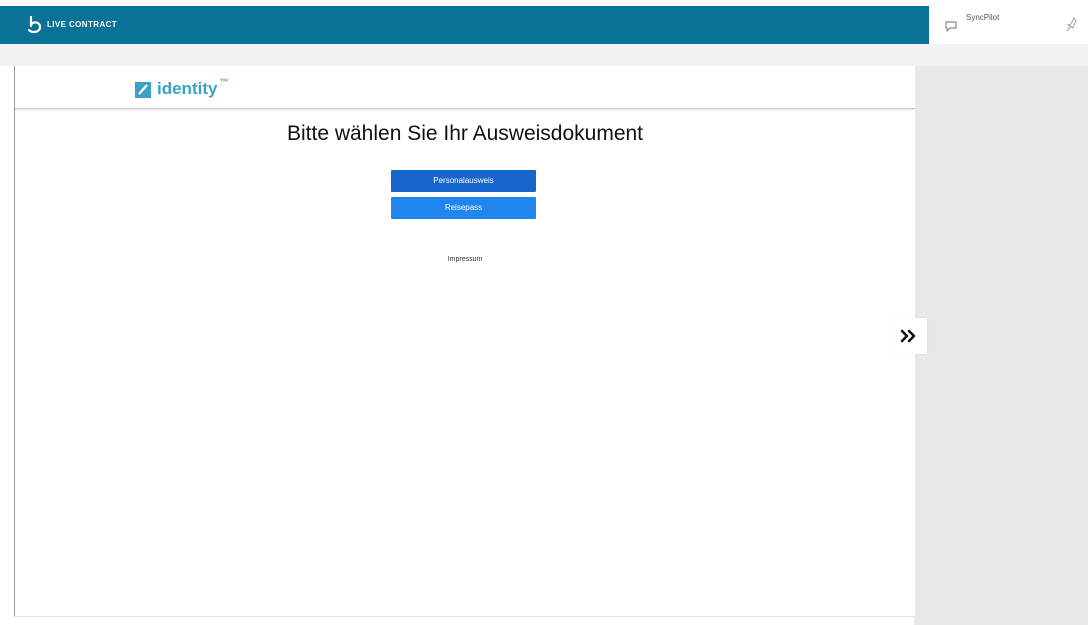 The width and height of the screenshot is (1088, 625). I want to click on brand-name: LIVE CONTRACT, so click(82, 24).